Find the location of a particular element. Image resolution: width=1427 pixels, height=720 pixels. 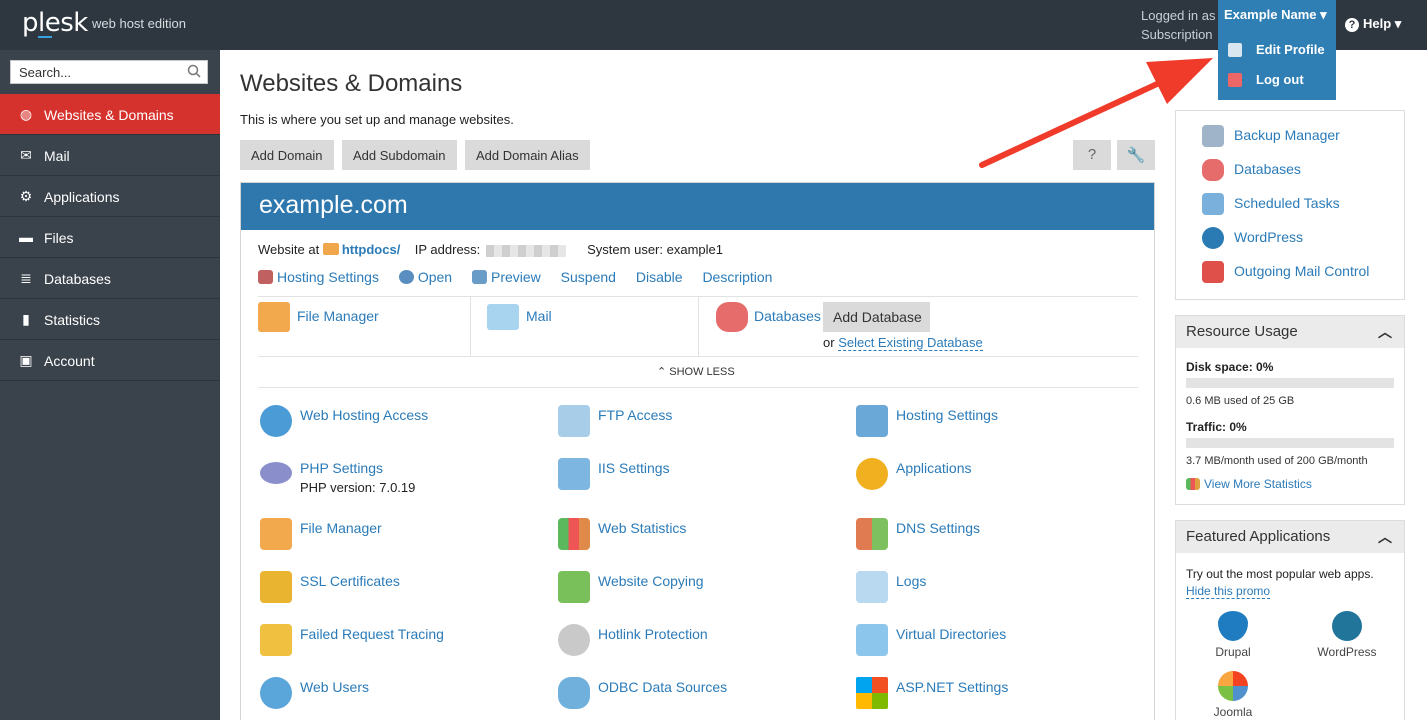

plesk-logo: plesk is located at coordinates (55, 23).